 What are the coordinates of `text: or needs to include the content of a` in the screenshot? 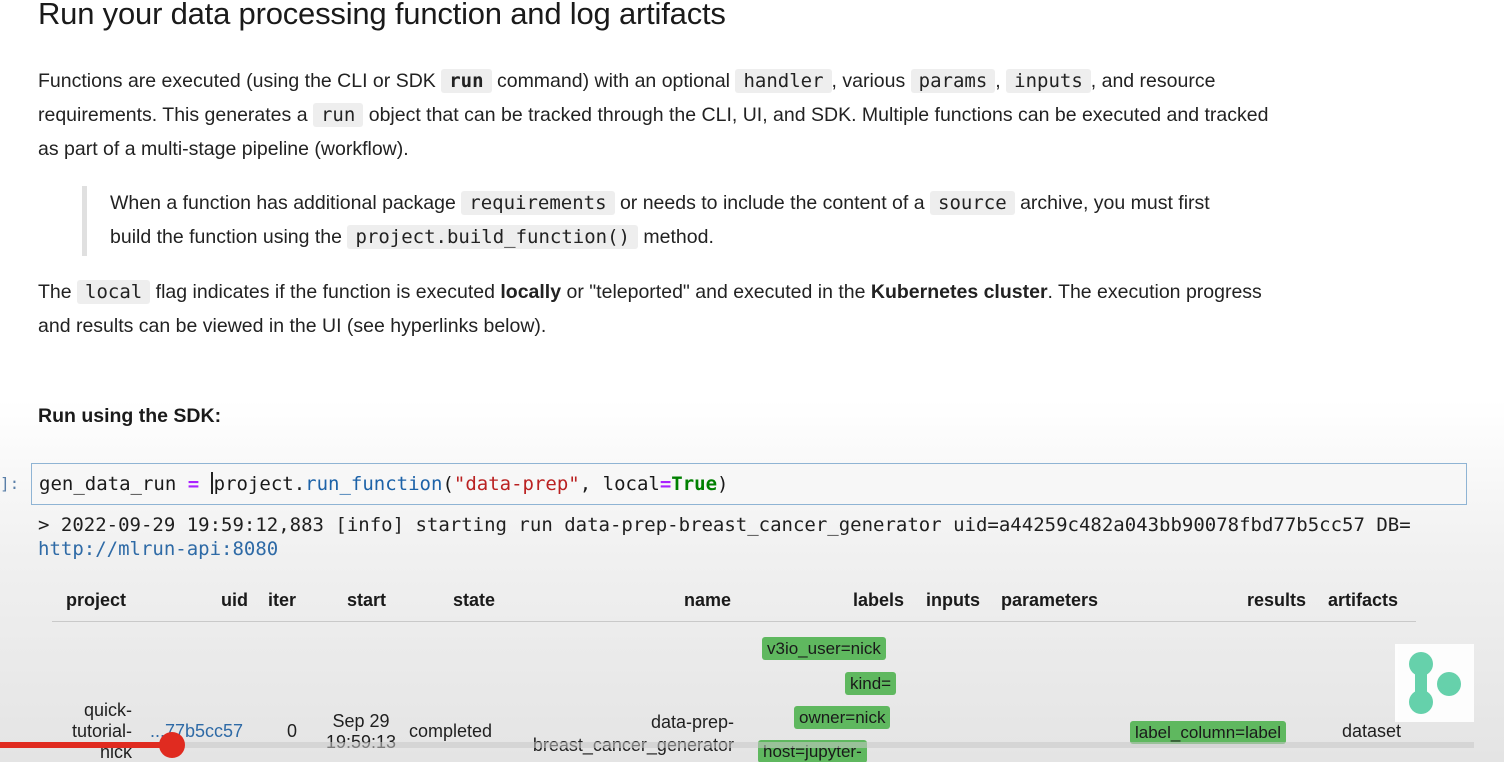 It's located at (772, 203).